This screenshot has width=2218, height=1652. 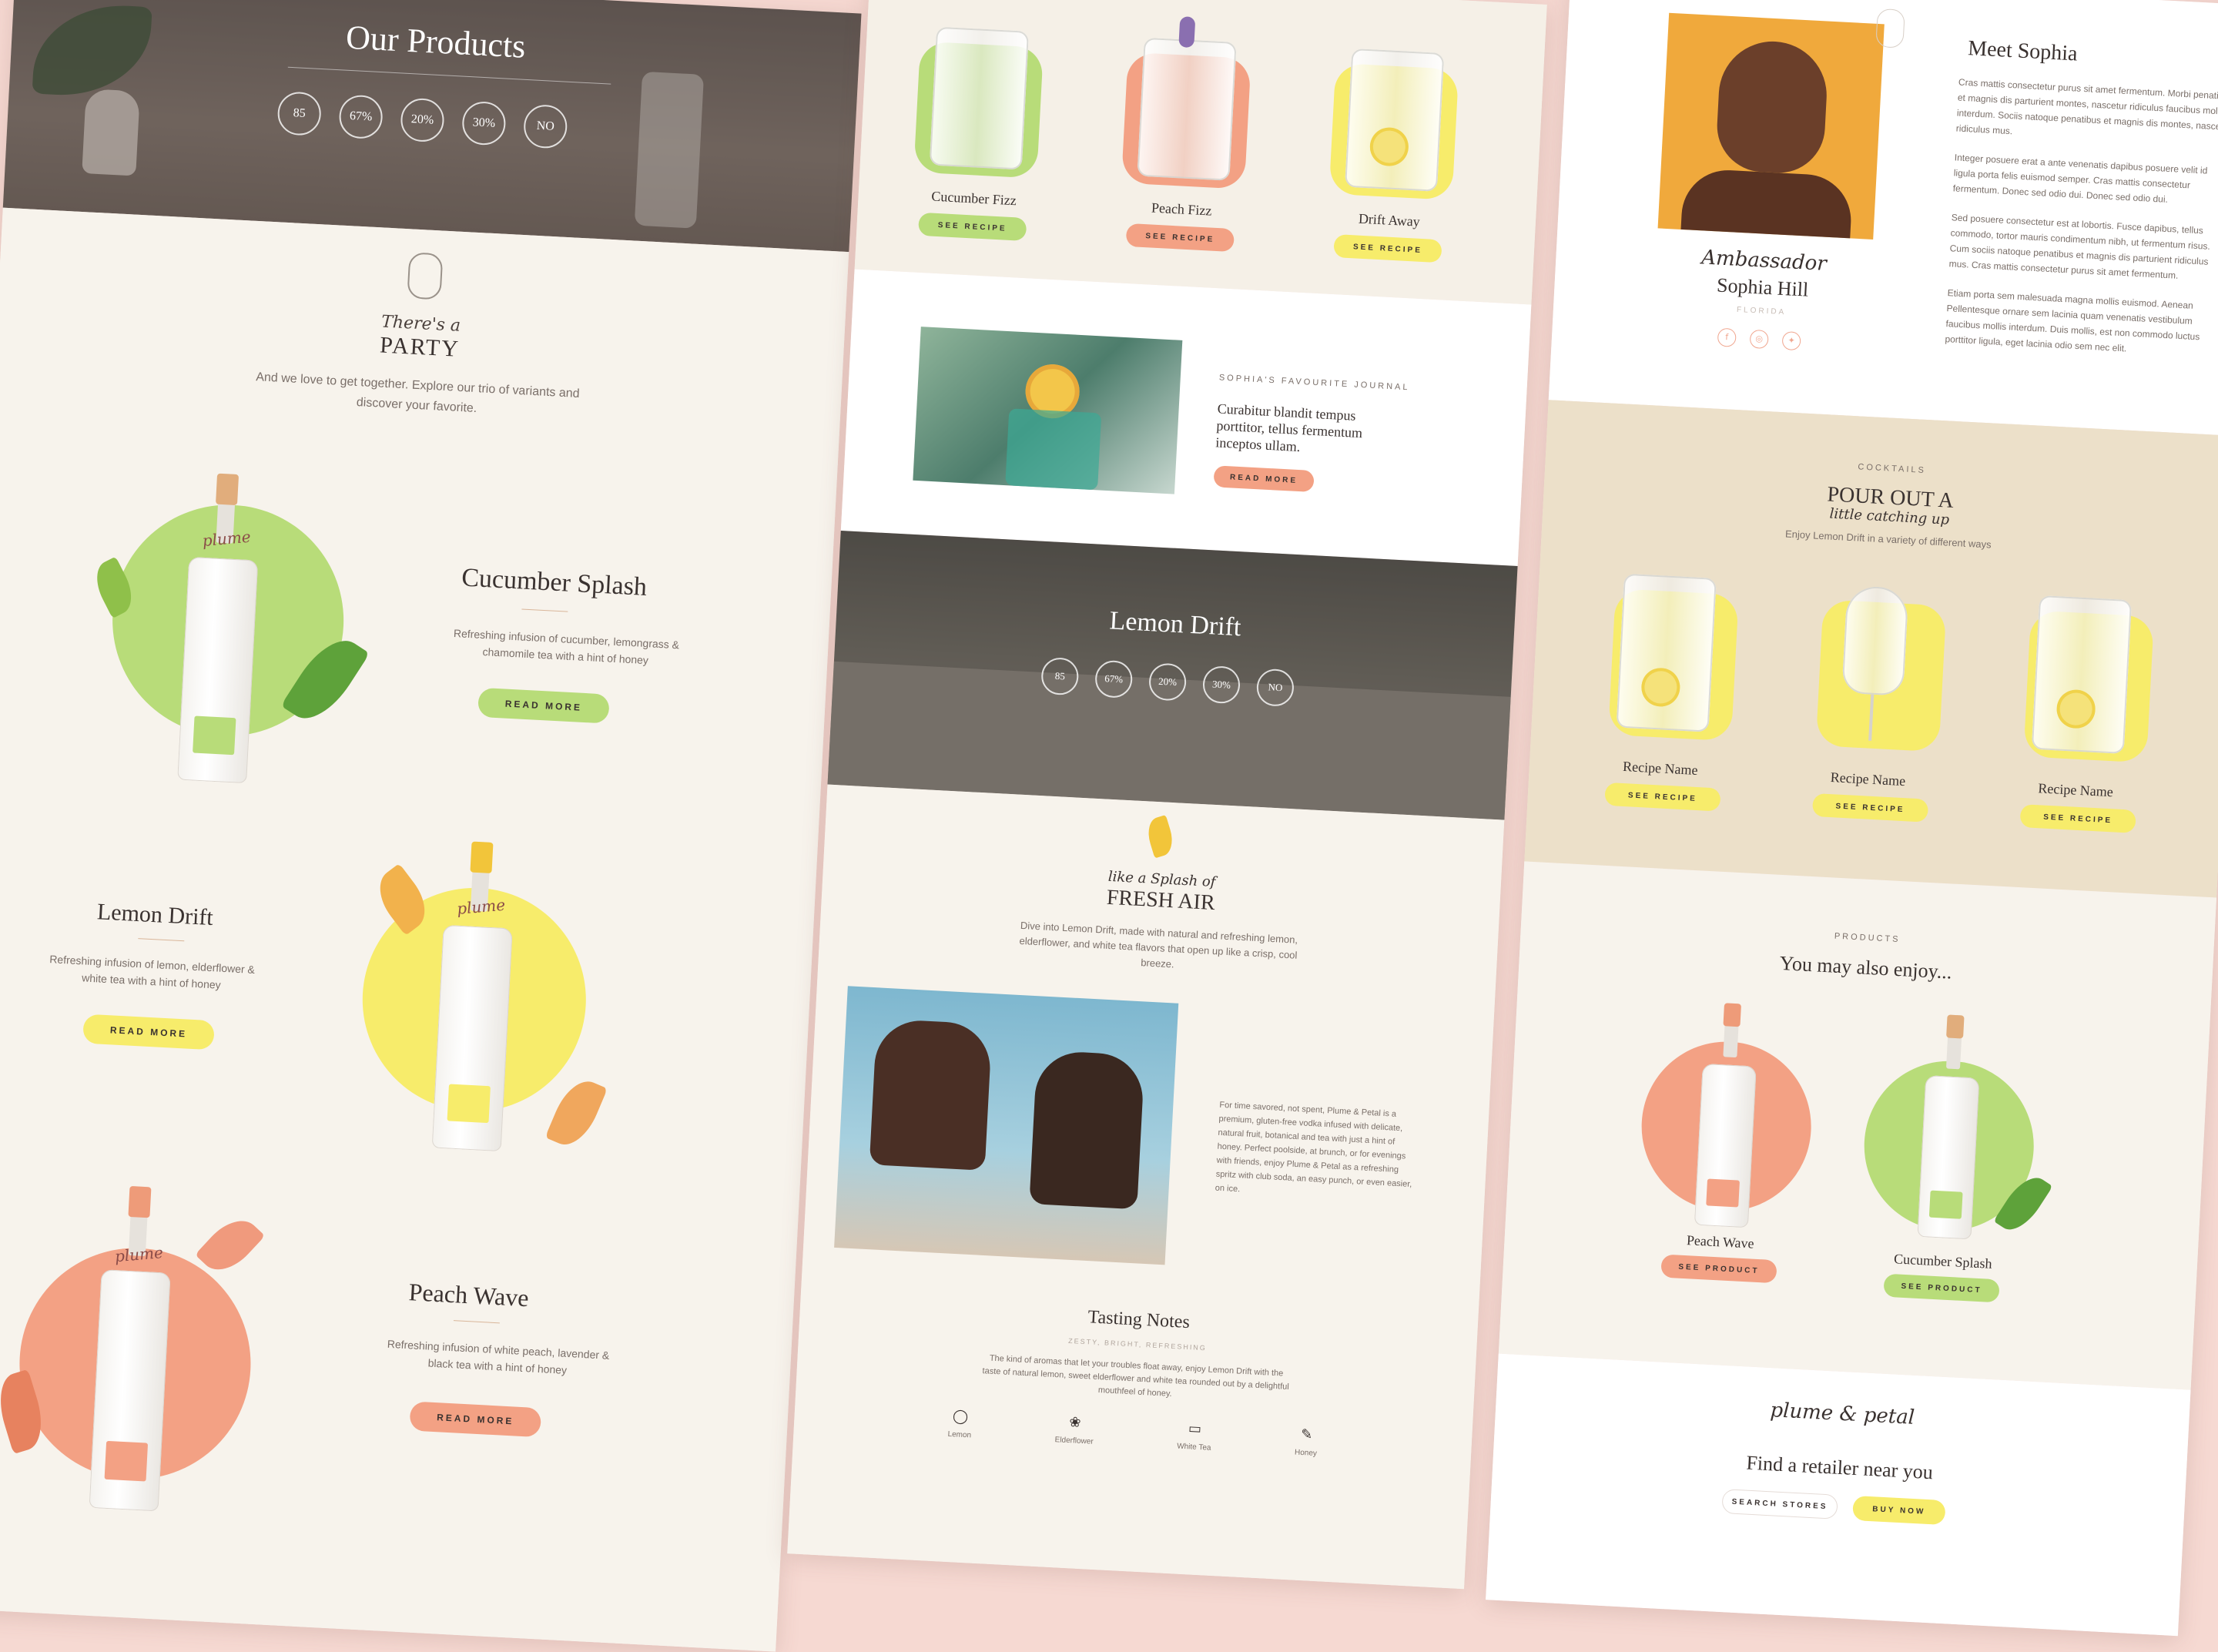 What do you see at coordinates (1053, 449) in the screenshot?
I see `drink-glass` at bounding box center [1053, 449].